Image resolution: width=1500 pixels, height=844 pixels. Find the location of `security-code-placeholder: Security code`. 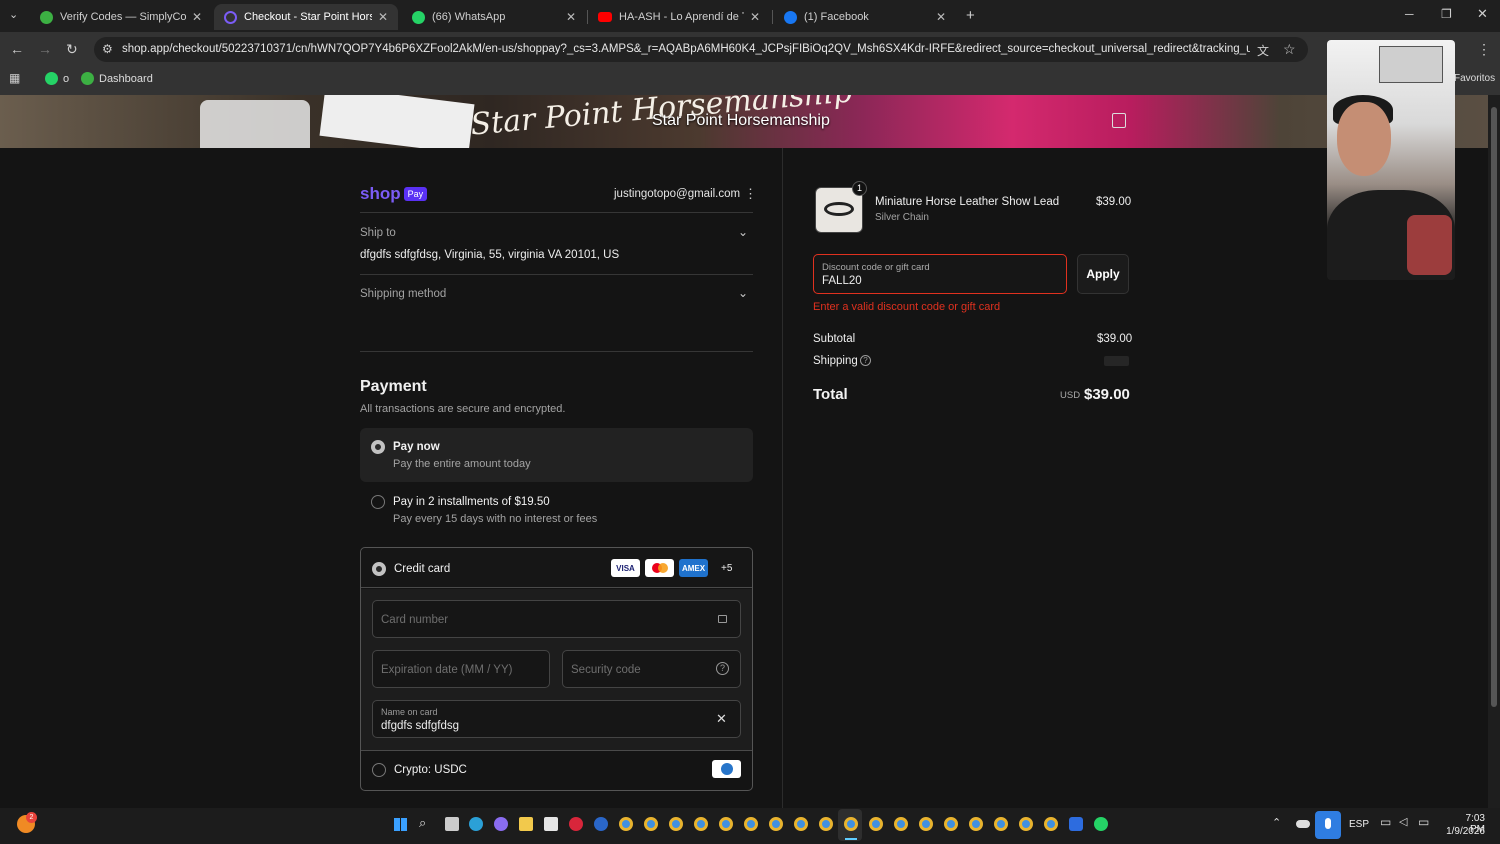

security-code-placeholder: Security code is located at coordinates (606, 670).